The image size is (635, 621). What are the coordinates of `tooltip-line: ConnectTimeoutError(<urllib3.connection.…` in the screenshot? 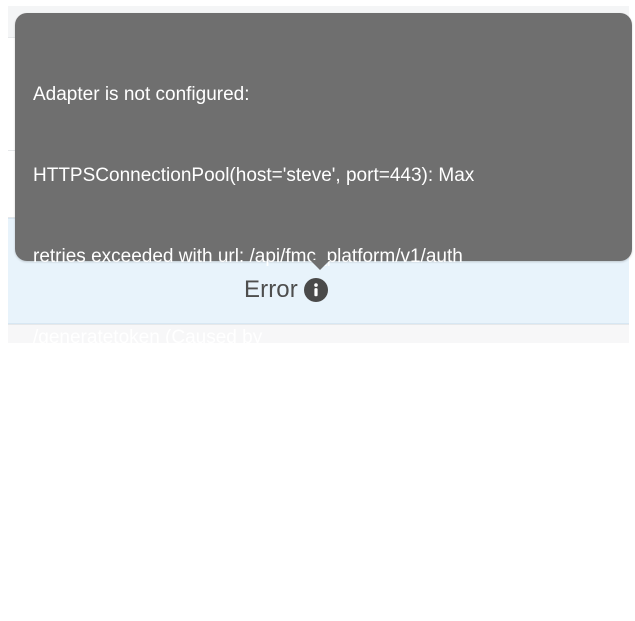 It's located at (268, 418).